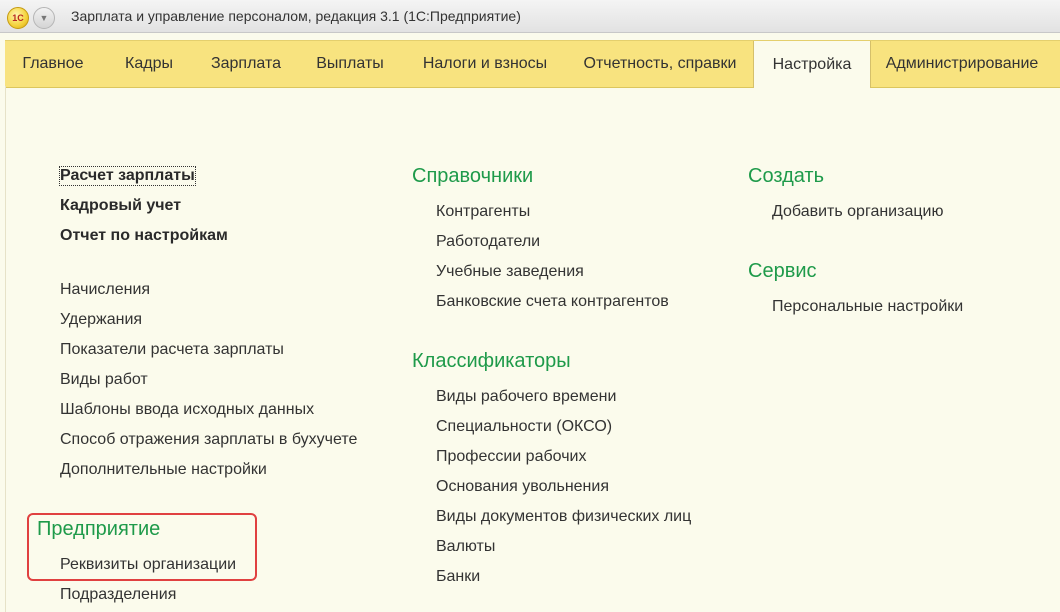 Image resolution: width=1060 pixels, height=612 pixels. What do you see at coordinates (18, 18) in the screenshot?
I see `app-logo-icon: 1С` at bounding box center [18, 18].